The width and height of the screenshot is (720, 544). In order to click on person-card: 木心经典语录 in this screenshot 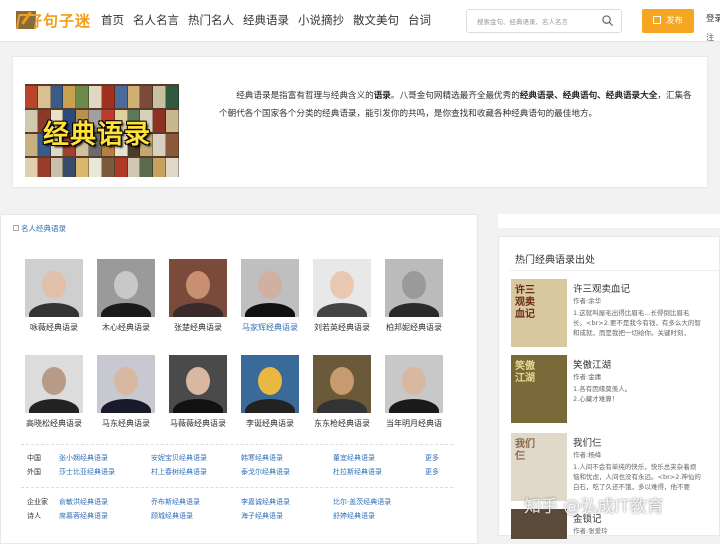, I will do `click(126, 296)`.